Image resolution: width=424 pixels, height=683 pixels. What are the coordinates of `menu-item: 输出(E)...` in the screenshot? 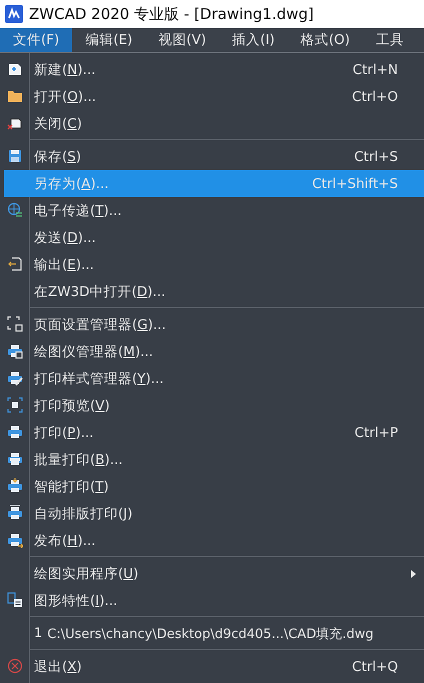 It's located at (212, 264).